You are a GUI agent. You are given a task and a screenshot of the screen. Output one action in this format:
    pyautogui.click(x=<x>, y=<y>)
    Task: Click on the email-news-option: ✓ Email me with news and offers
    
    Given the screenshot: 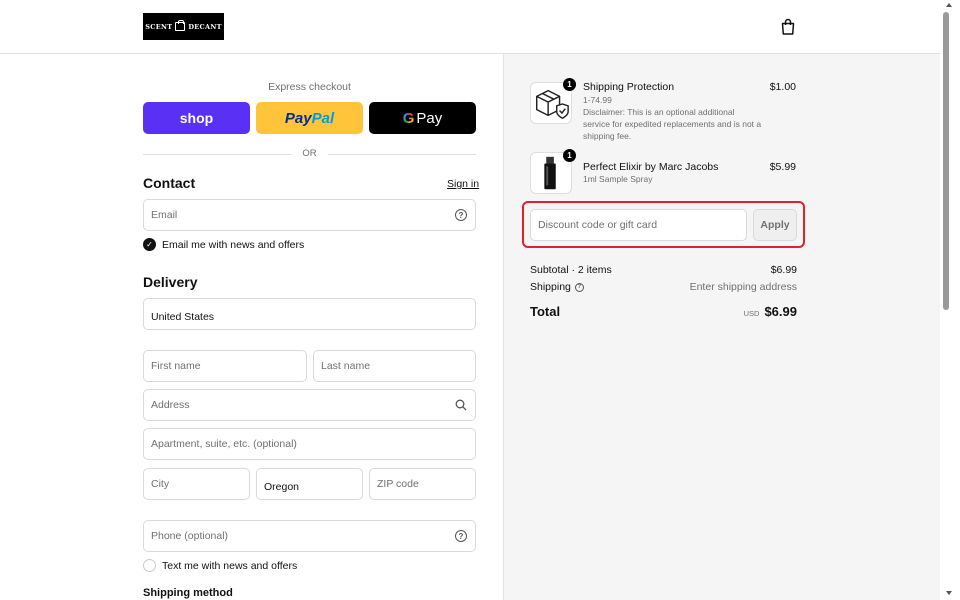 What is the action you would take?
    pyautogui.click(x=223, y=244)
    